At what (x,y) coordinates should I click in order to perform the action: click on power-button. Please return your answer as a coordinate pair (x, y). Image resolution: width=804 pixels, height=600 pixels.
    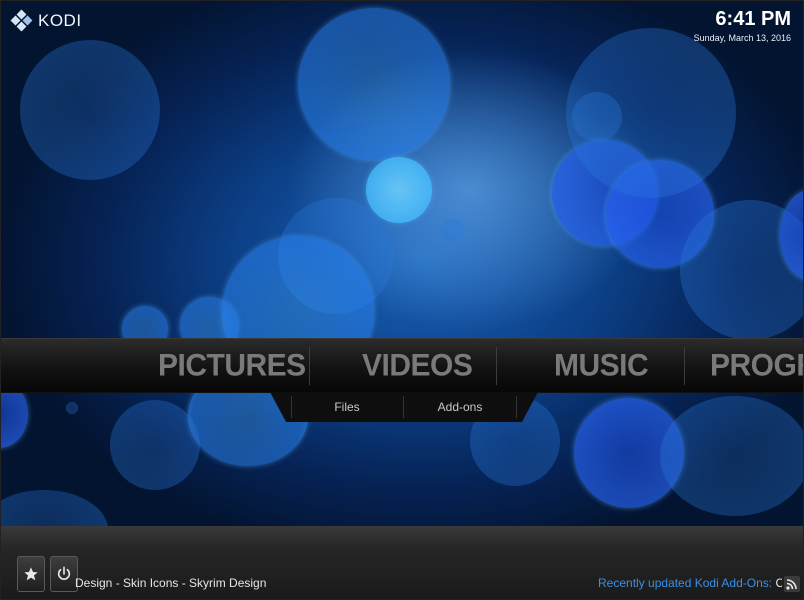
    Looking at the image, I should click on (64, 574).